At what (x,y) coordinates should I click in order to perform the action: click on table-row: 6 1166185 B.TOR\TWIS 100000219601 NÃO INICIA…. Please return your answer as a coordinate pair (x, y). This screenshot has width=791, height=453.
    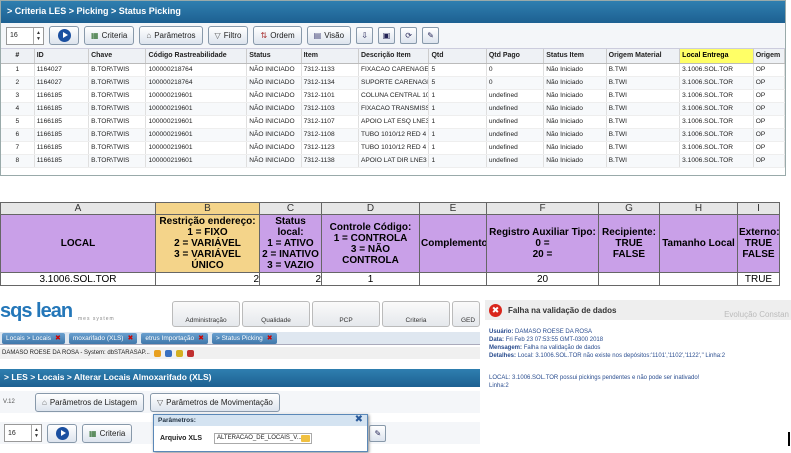
    Looking at the image, I should click on (393, 135).